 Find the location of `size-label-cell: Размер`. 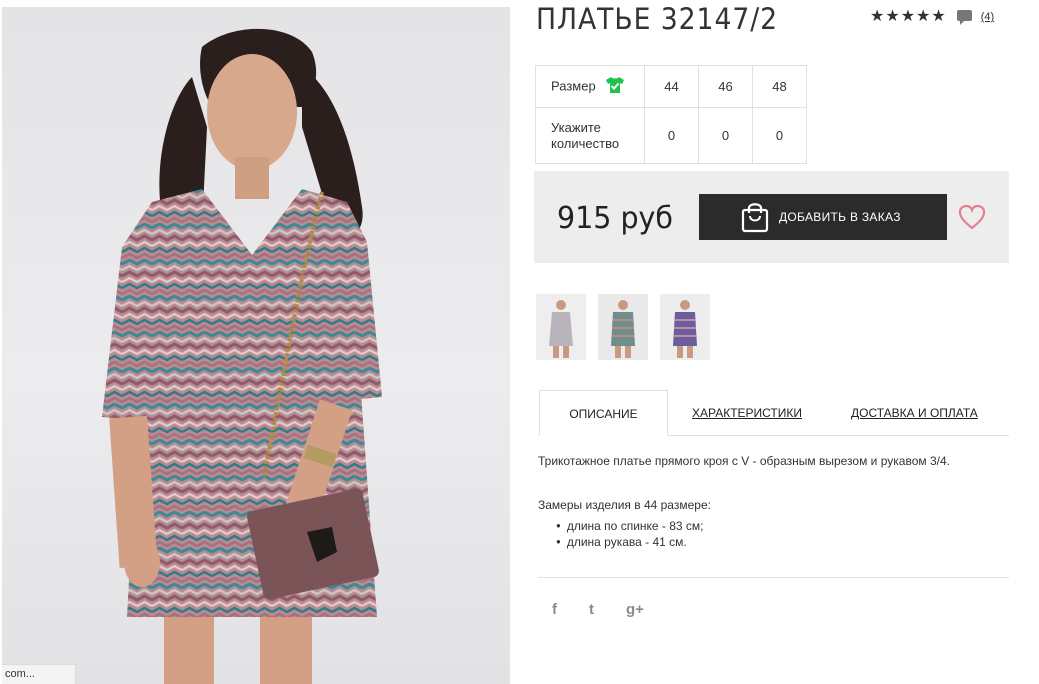

size-label-cell: Размер is located at coordinates (590, 86).